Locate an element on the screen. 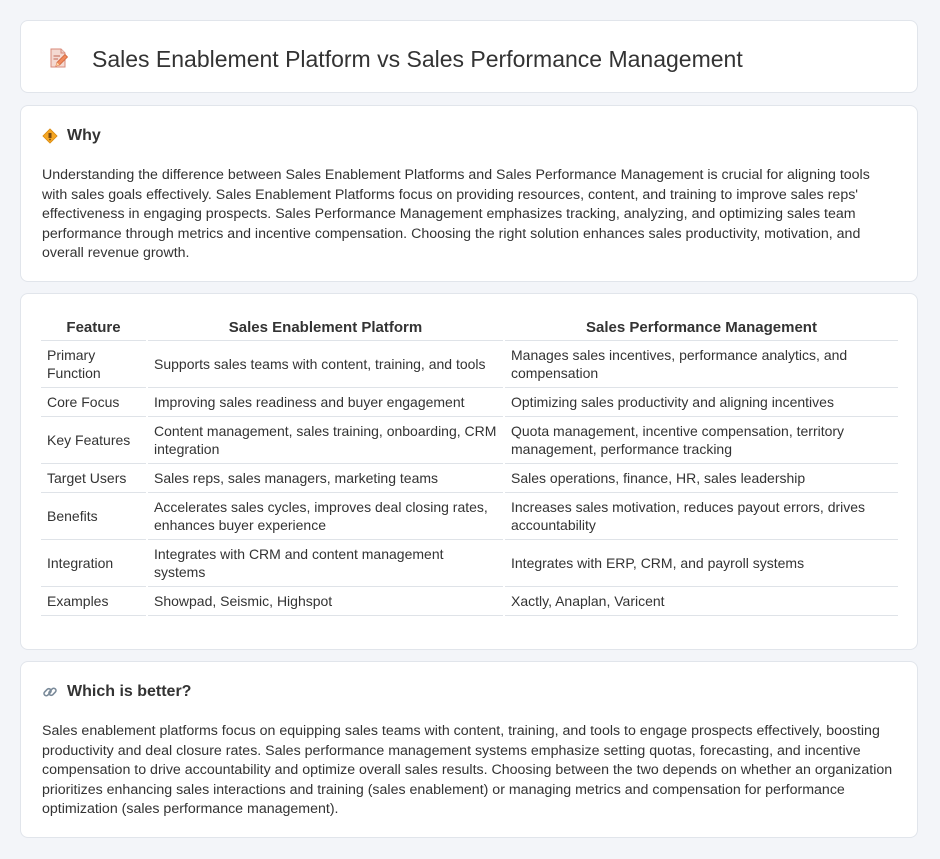  document-pencil-icon is located at coordinates (58, 58).